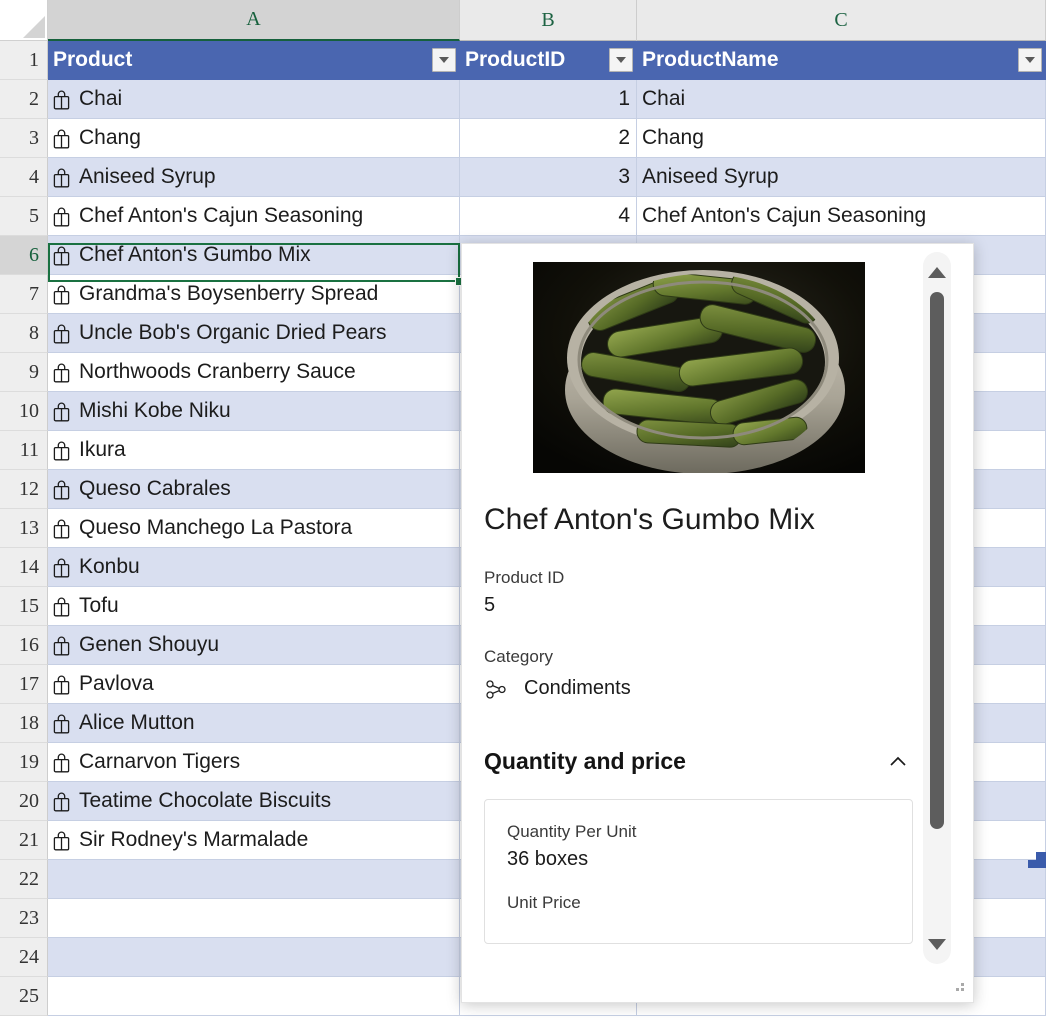 The image size is (1046, 1022). What do you see at coordinates (116, 683) in the screenshot?
I see `cell-a17-text: Pavlova` at bounding box center [116, 683].